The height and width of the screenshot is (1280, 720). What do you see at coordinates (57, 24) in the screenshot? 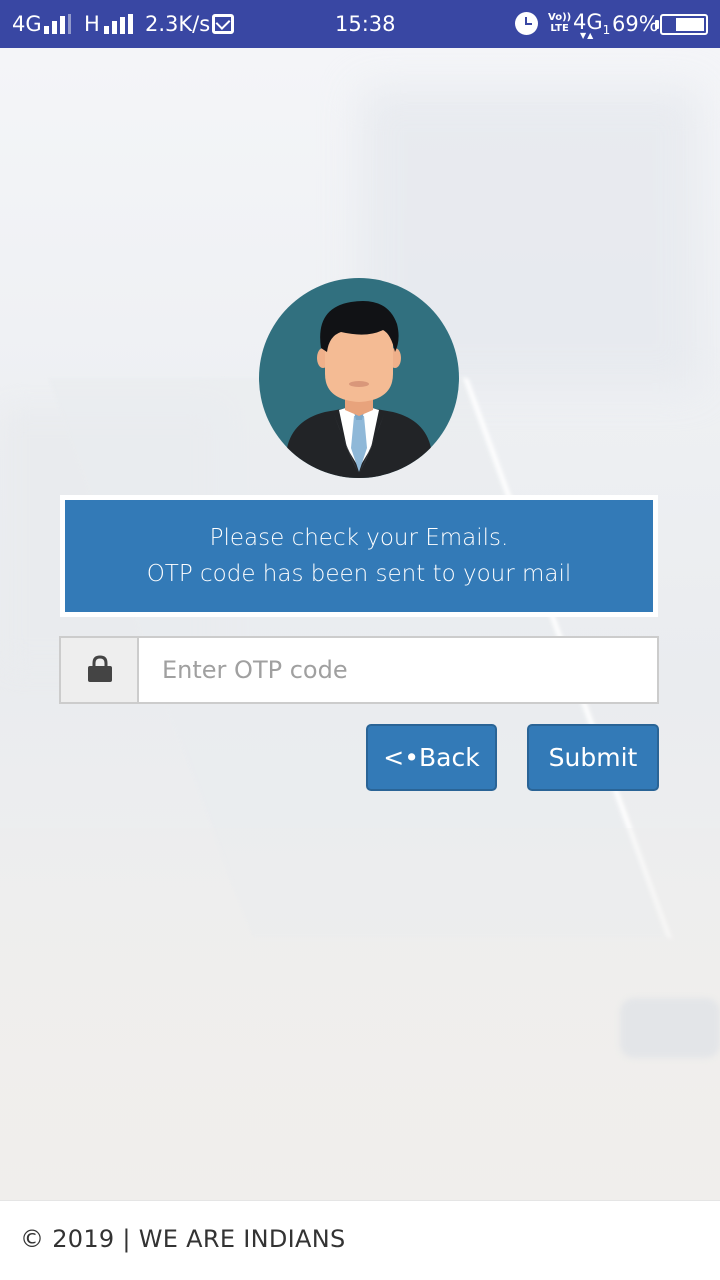
I see `signal-icon` at bounding box center [57, 24].